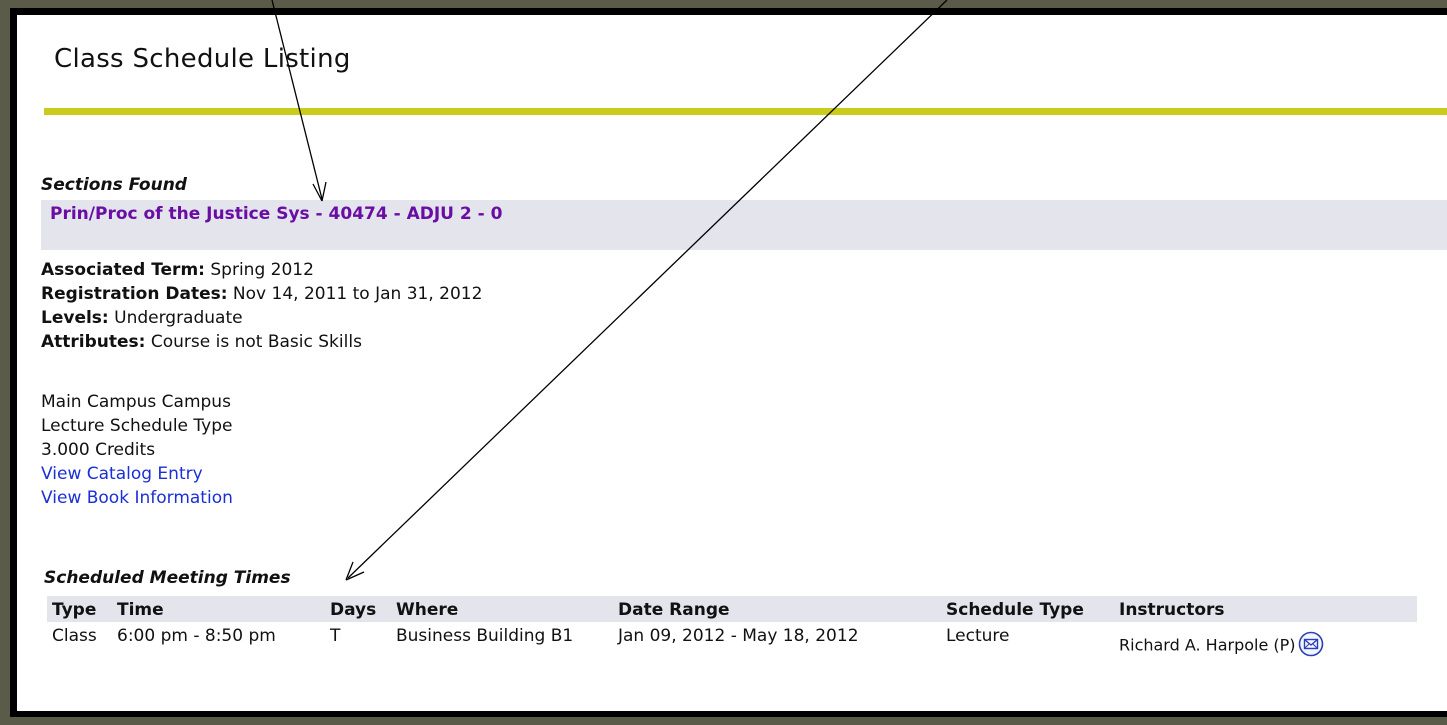 This screenshot has width=1447, height=725. Describe the element at coordinates (79, 609) in the screenshot. I see `col-header-type: Type` at that location.